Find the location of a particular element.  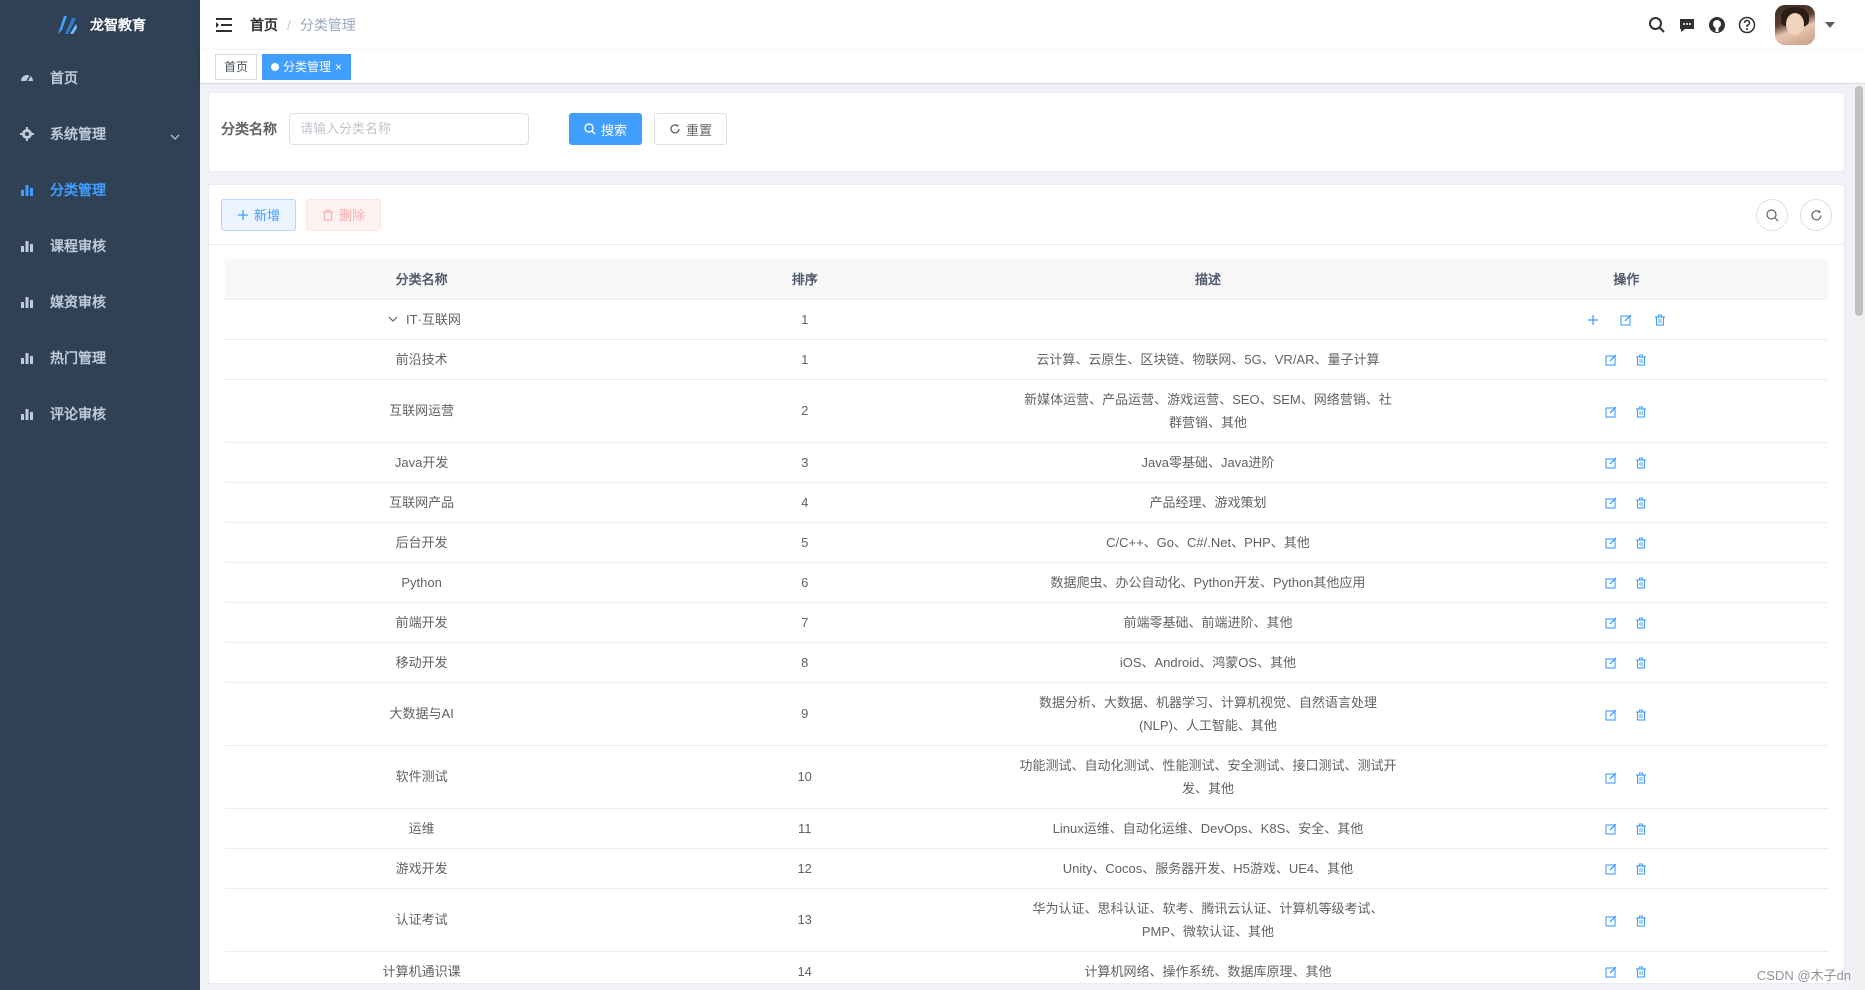

table-cell-desc: 前端零基础、前端进阶、其他 is located at coordinates (1208, 622).